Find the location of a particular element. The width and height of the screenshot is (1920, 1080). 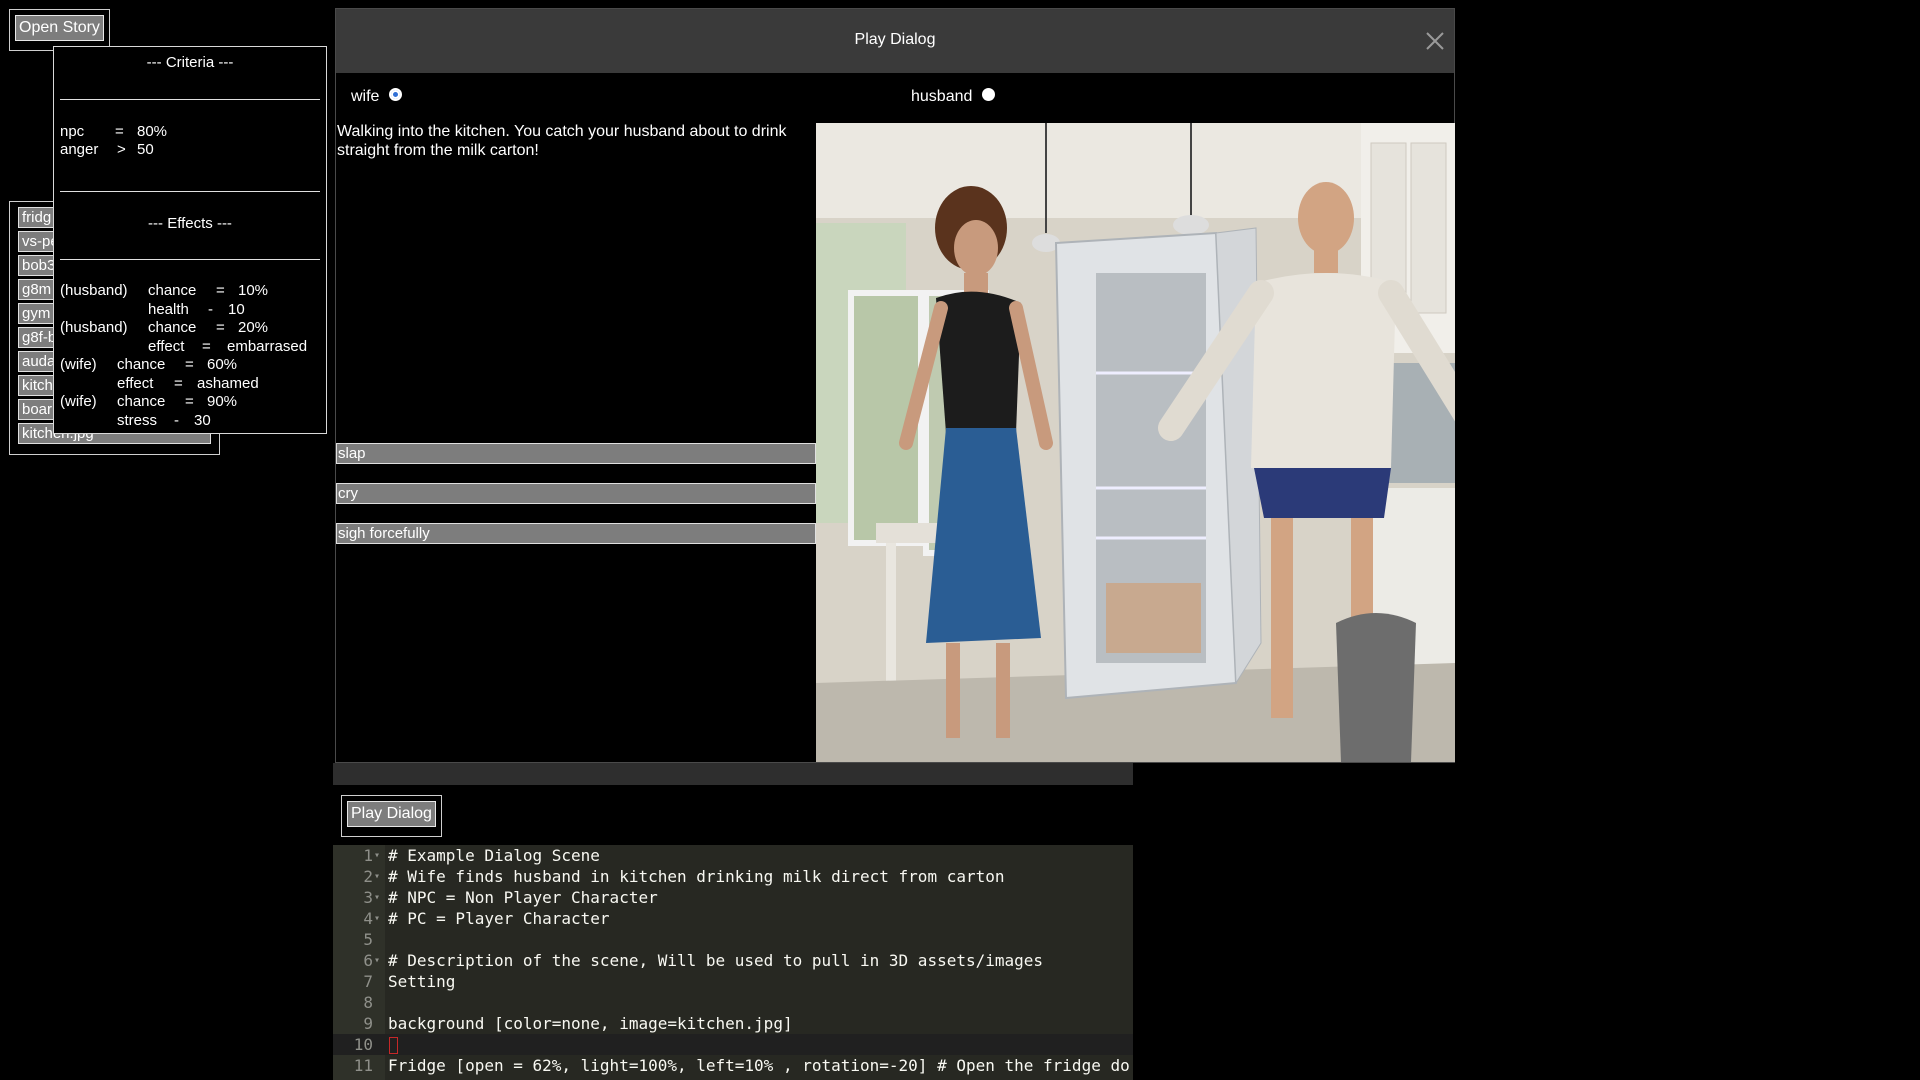

editor-top-bar is located at coordinates (733, 774).